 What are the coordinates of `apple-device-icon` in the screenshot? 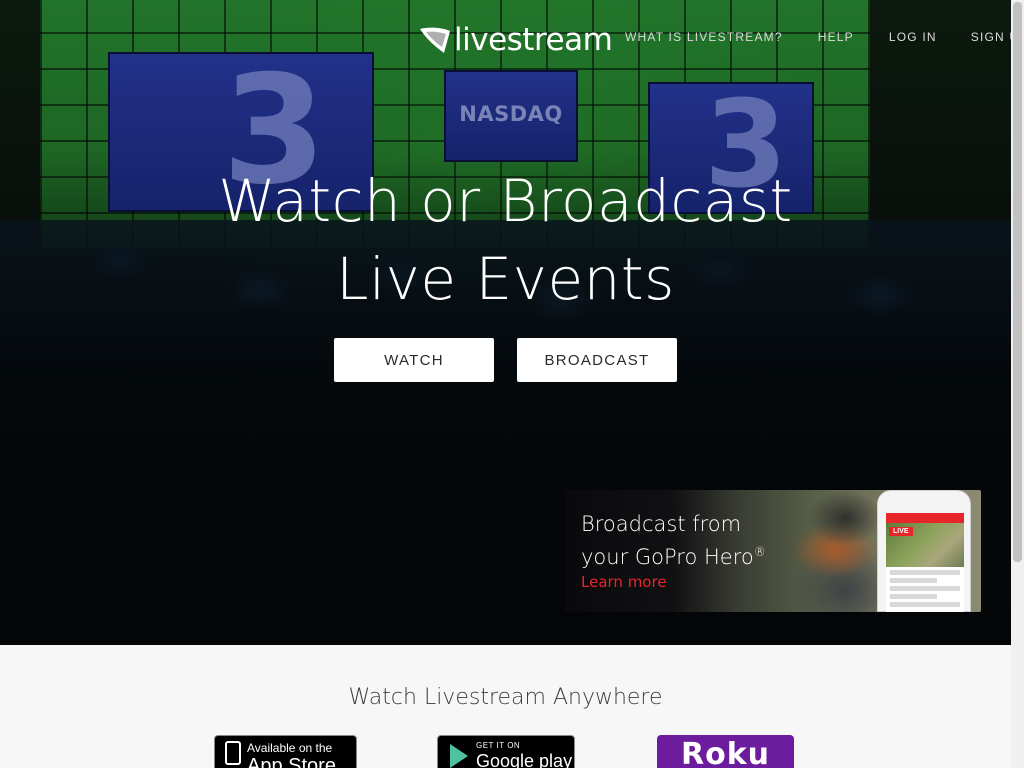 It's located at (233, 753).